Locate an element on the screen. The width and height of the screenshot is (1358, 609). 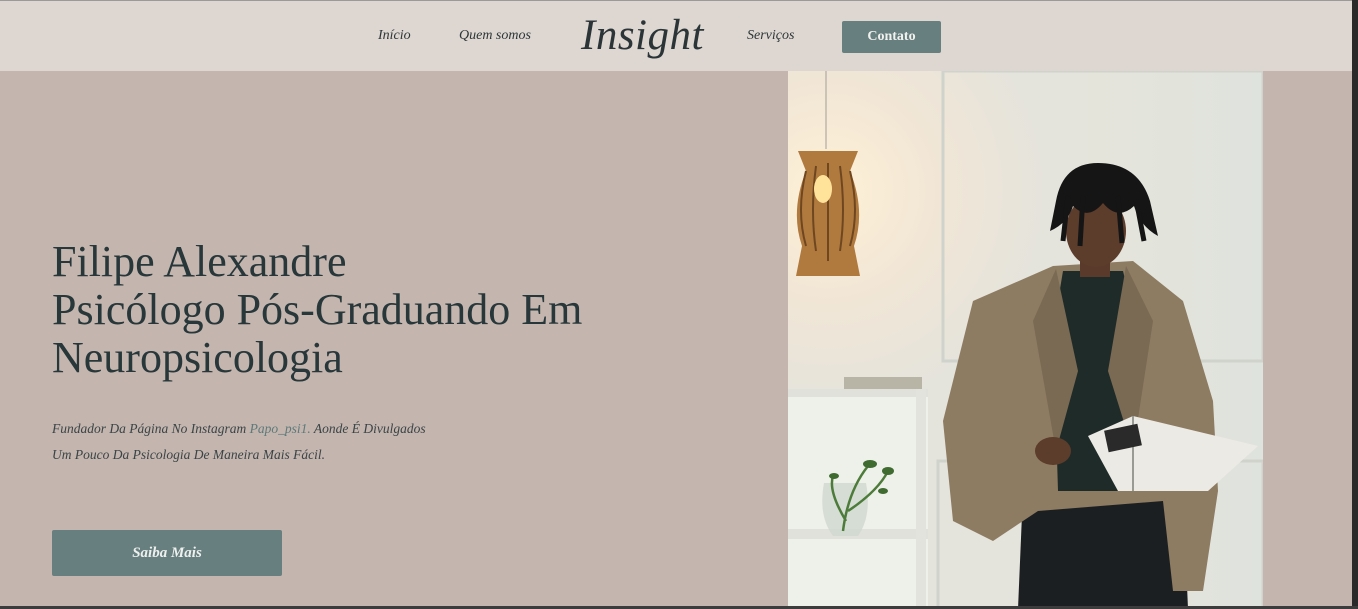
hero-title-line: Neuropsicologia is located at coordinates (197, 357).